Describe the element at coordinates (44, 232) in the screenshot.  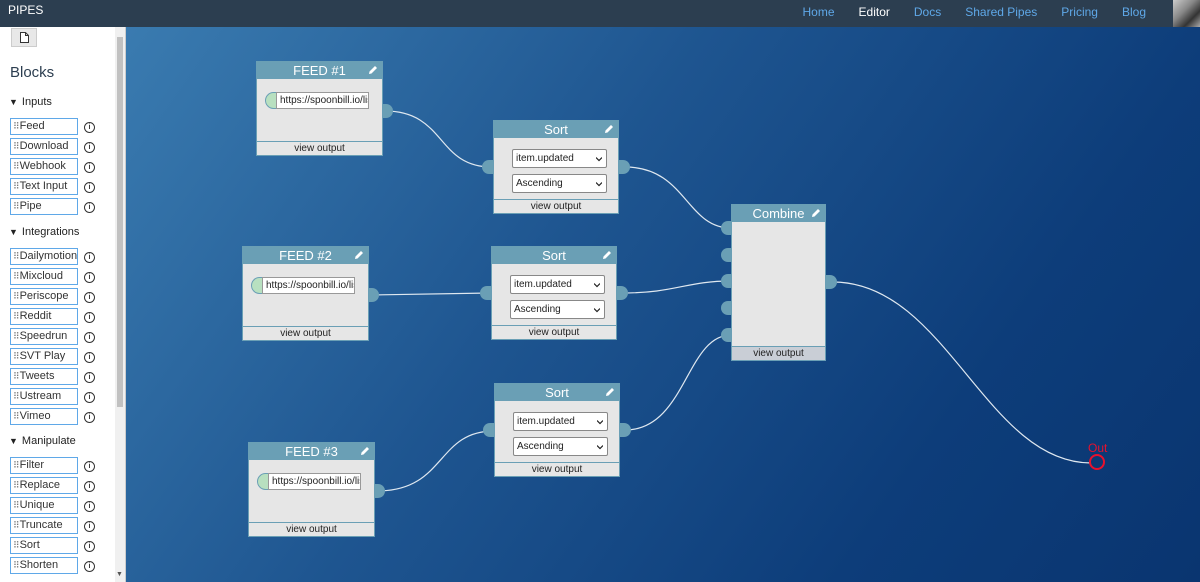
I see `group-integrations: ▼ Integrations` at that location.